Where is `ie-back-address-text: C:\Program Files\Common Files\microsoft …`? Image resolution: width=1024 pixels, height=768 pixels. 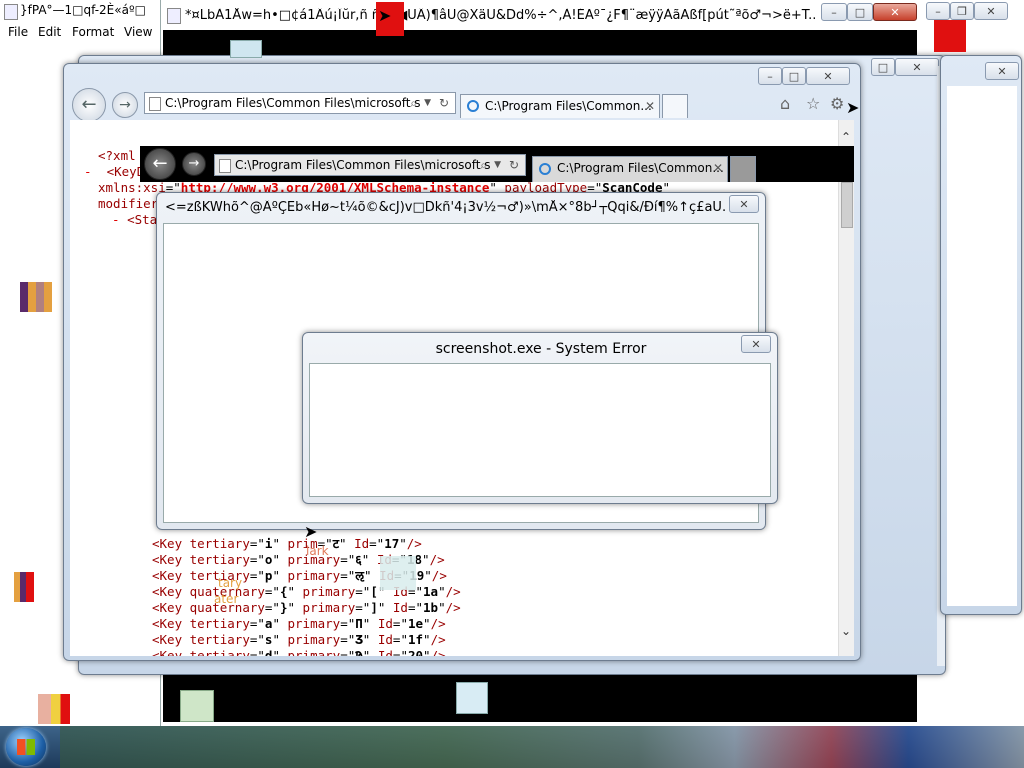
ie-back-address-text: C:\Program Files\Common Files\microsoft … is located at coordinates (293, 103).